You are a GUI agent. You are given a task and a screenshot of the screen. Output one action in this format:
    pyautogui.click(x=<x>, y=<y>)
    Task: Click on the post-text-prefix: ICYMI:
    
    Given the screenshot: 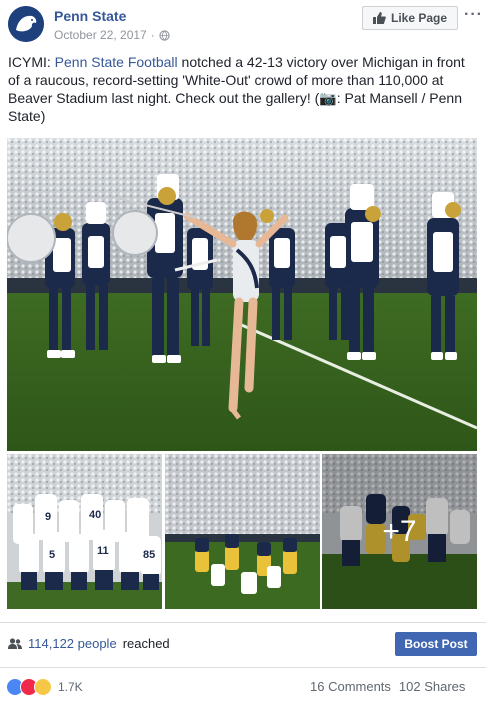 What is the action you would take?
    pyautogui.click(x=31, y=62)
    